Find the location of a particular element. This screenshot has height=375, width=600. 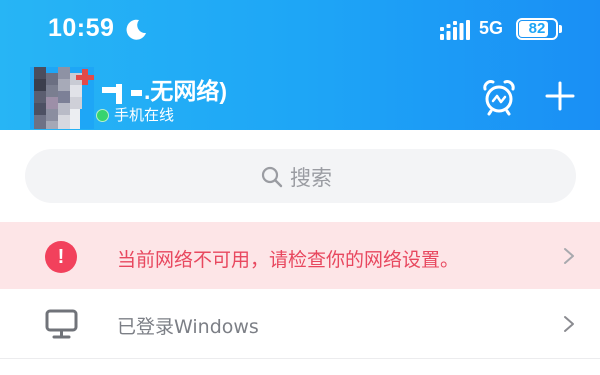

alarm-clock-icon is located at coordinates (499, 97).